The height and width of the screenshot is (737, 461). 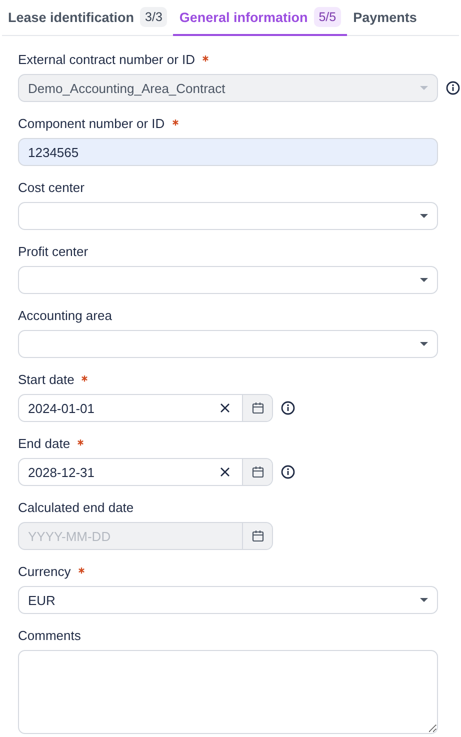 I want to click on date-field: 2024-01-01, so click(x=145, y=408).